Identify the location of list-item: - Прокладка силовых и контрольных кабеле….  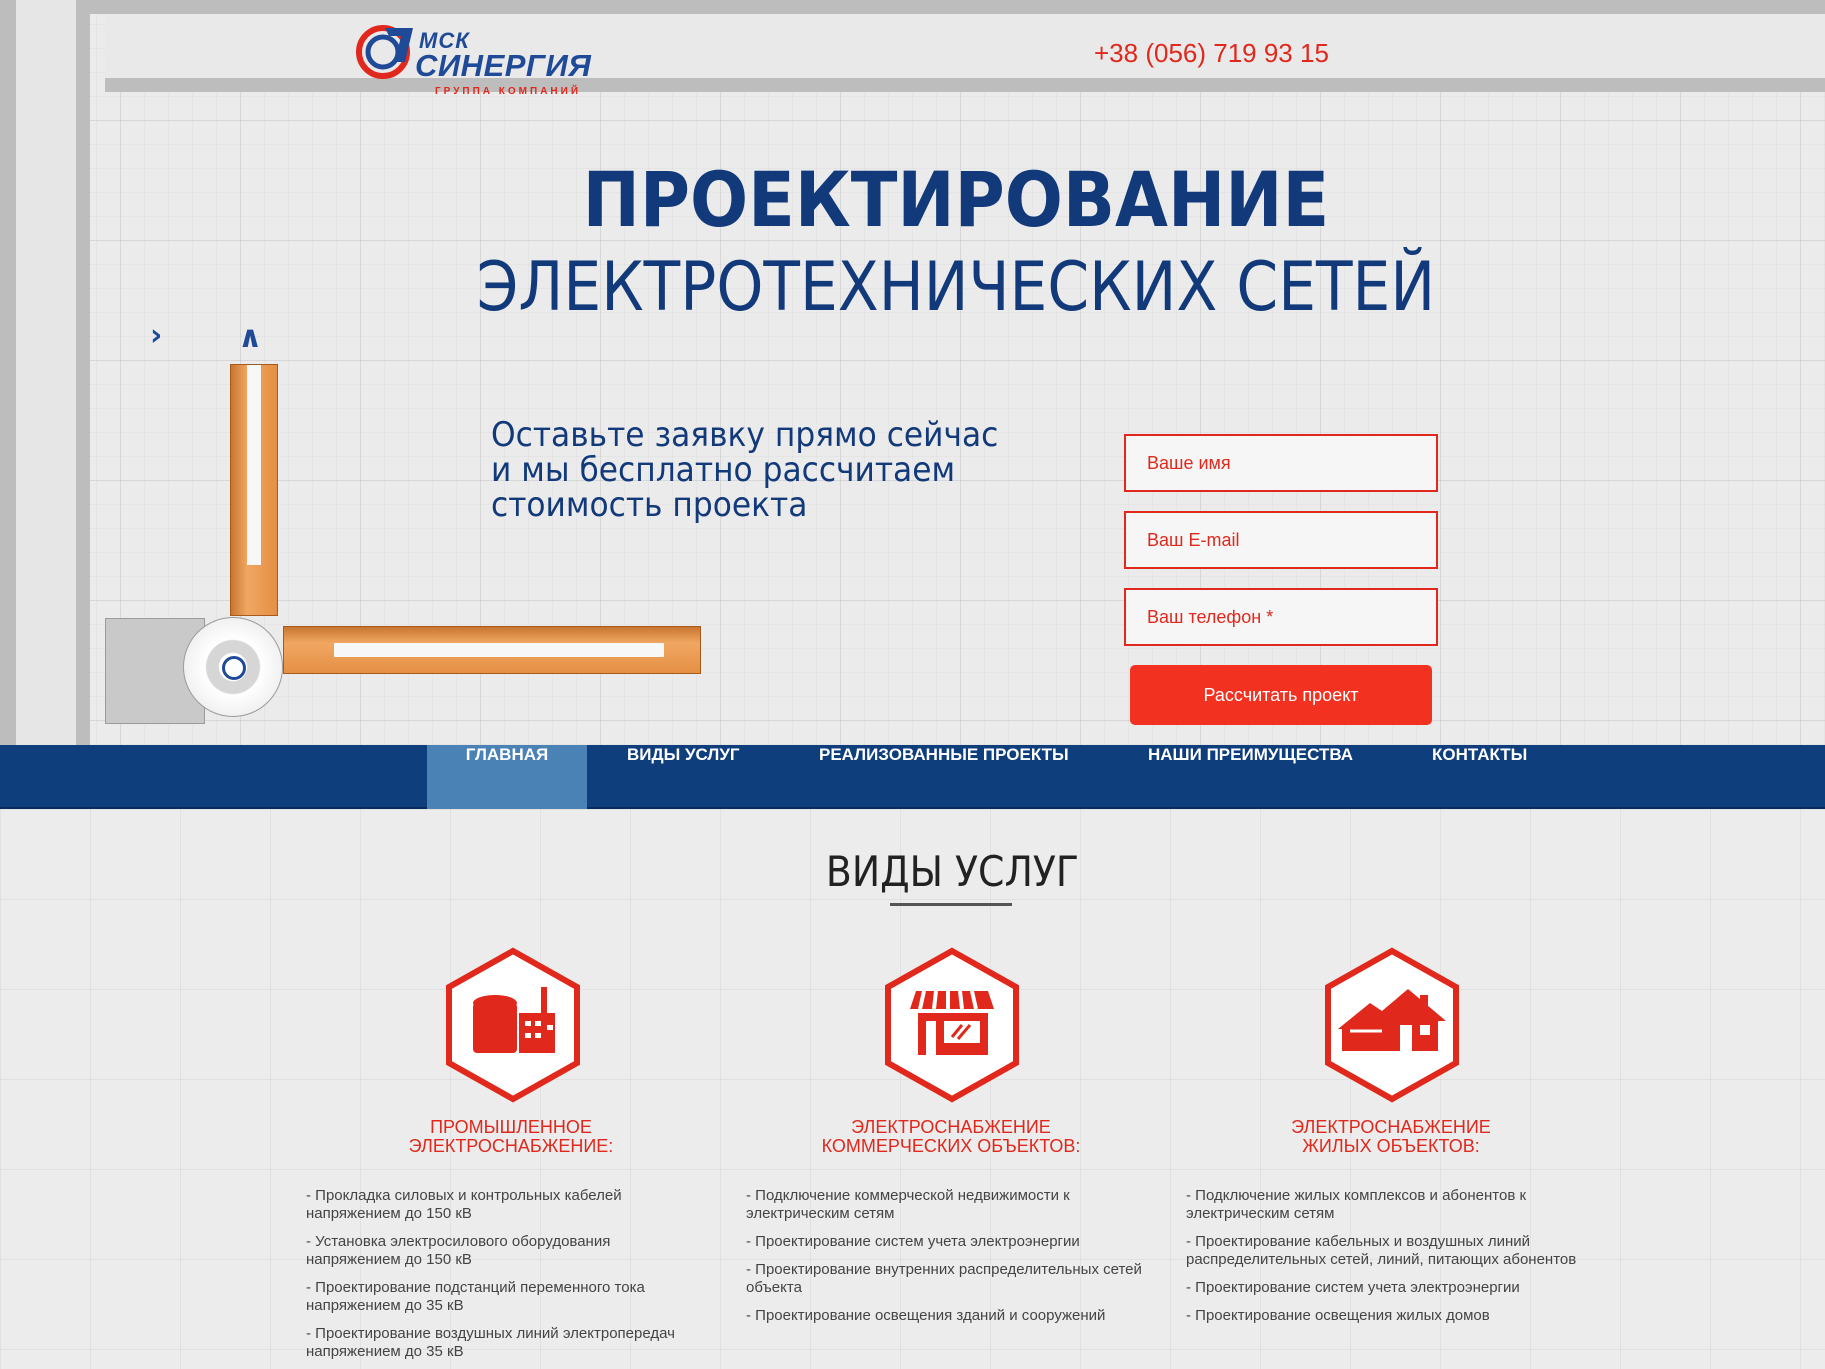
(464, 1204).